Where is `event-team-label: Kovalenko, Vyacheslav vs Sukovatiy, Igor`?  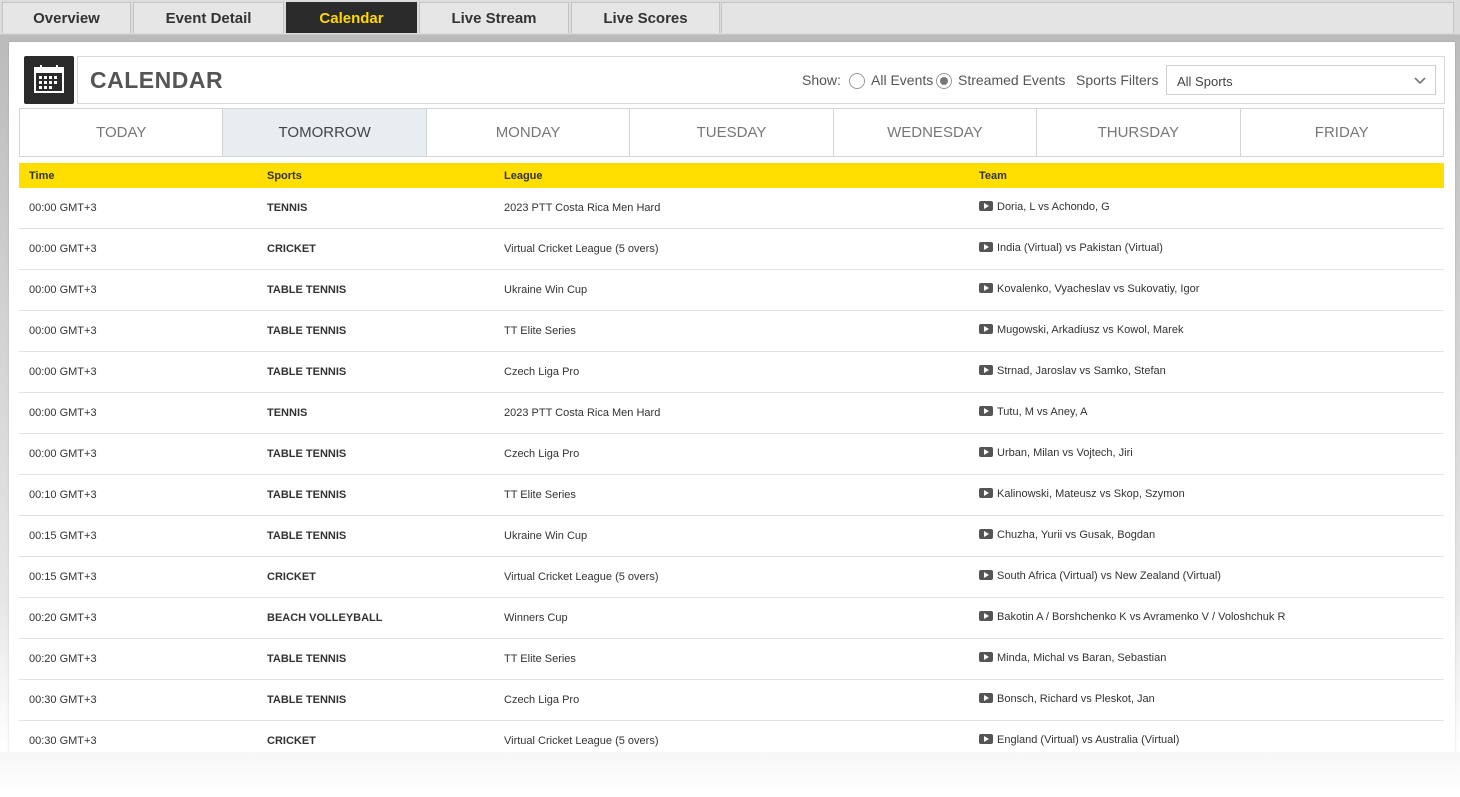
event-team-label: Kovalenko, Vyacheslav vs Sukovatiy, Igor is located at coordinates (1098, 289).